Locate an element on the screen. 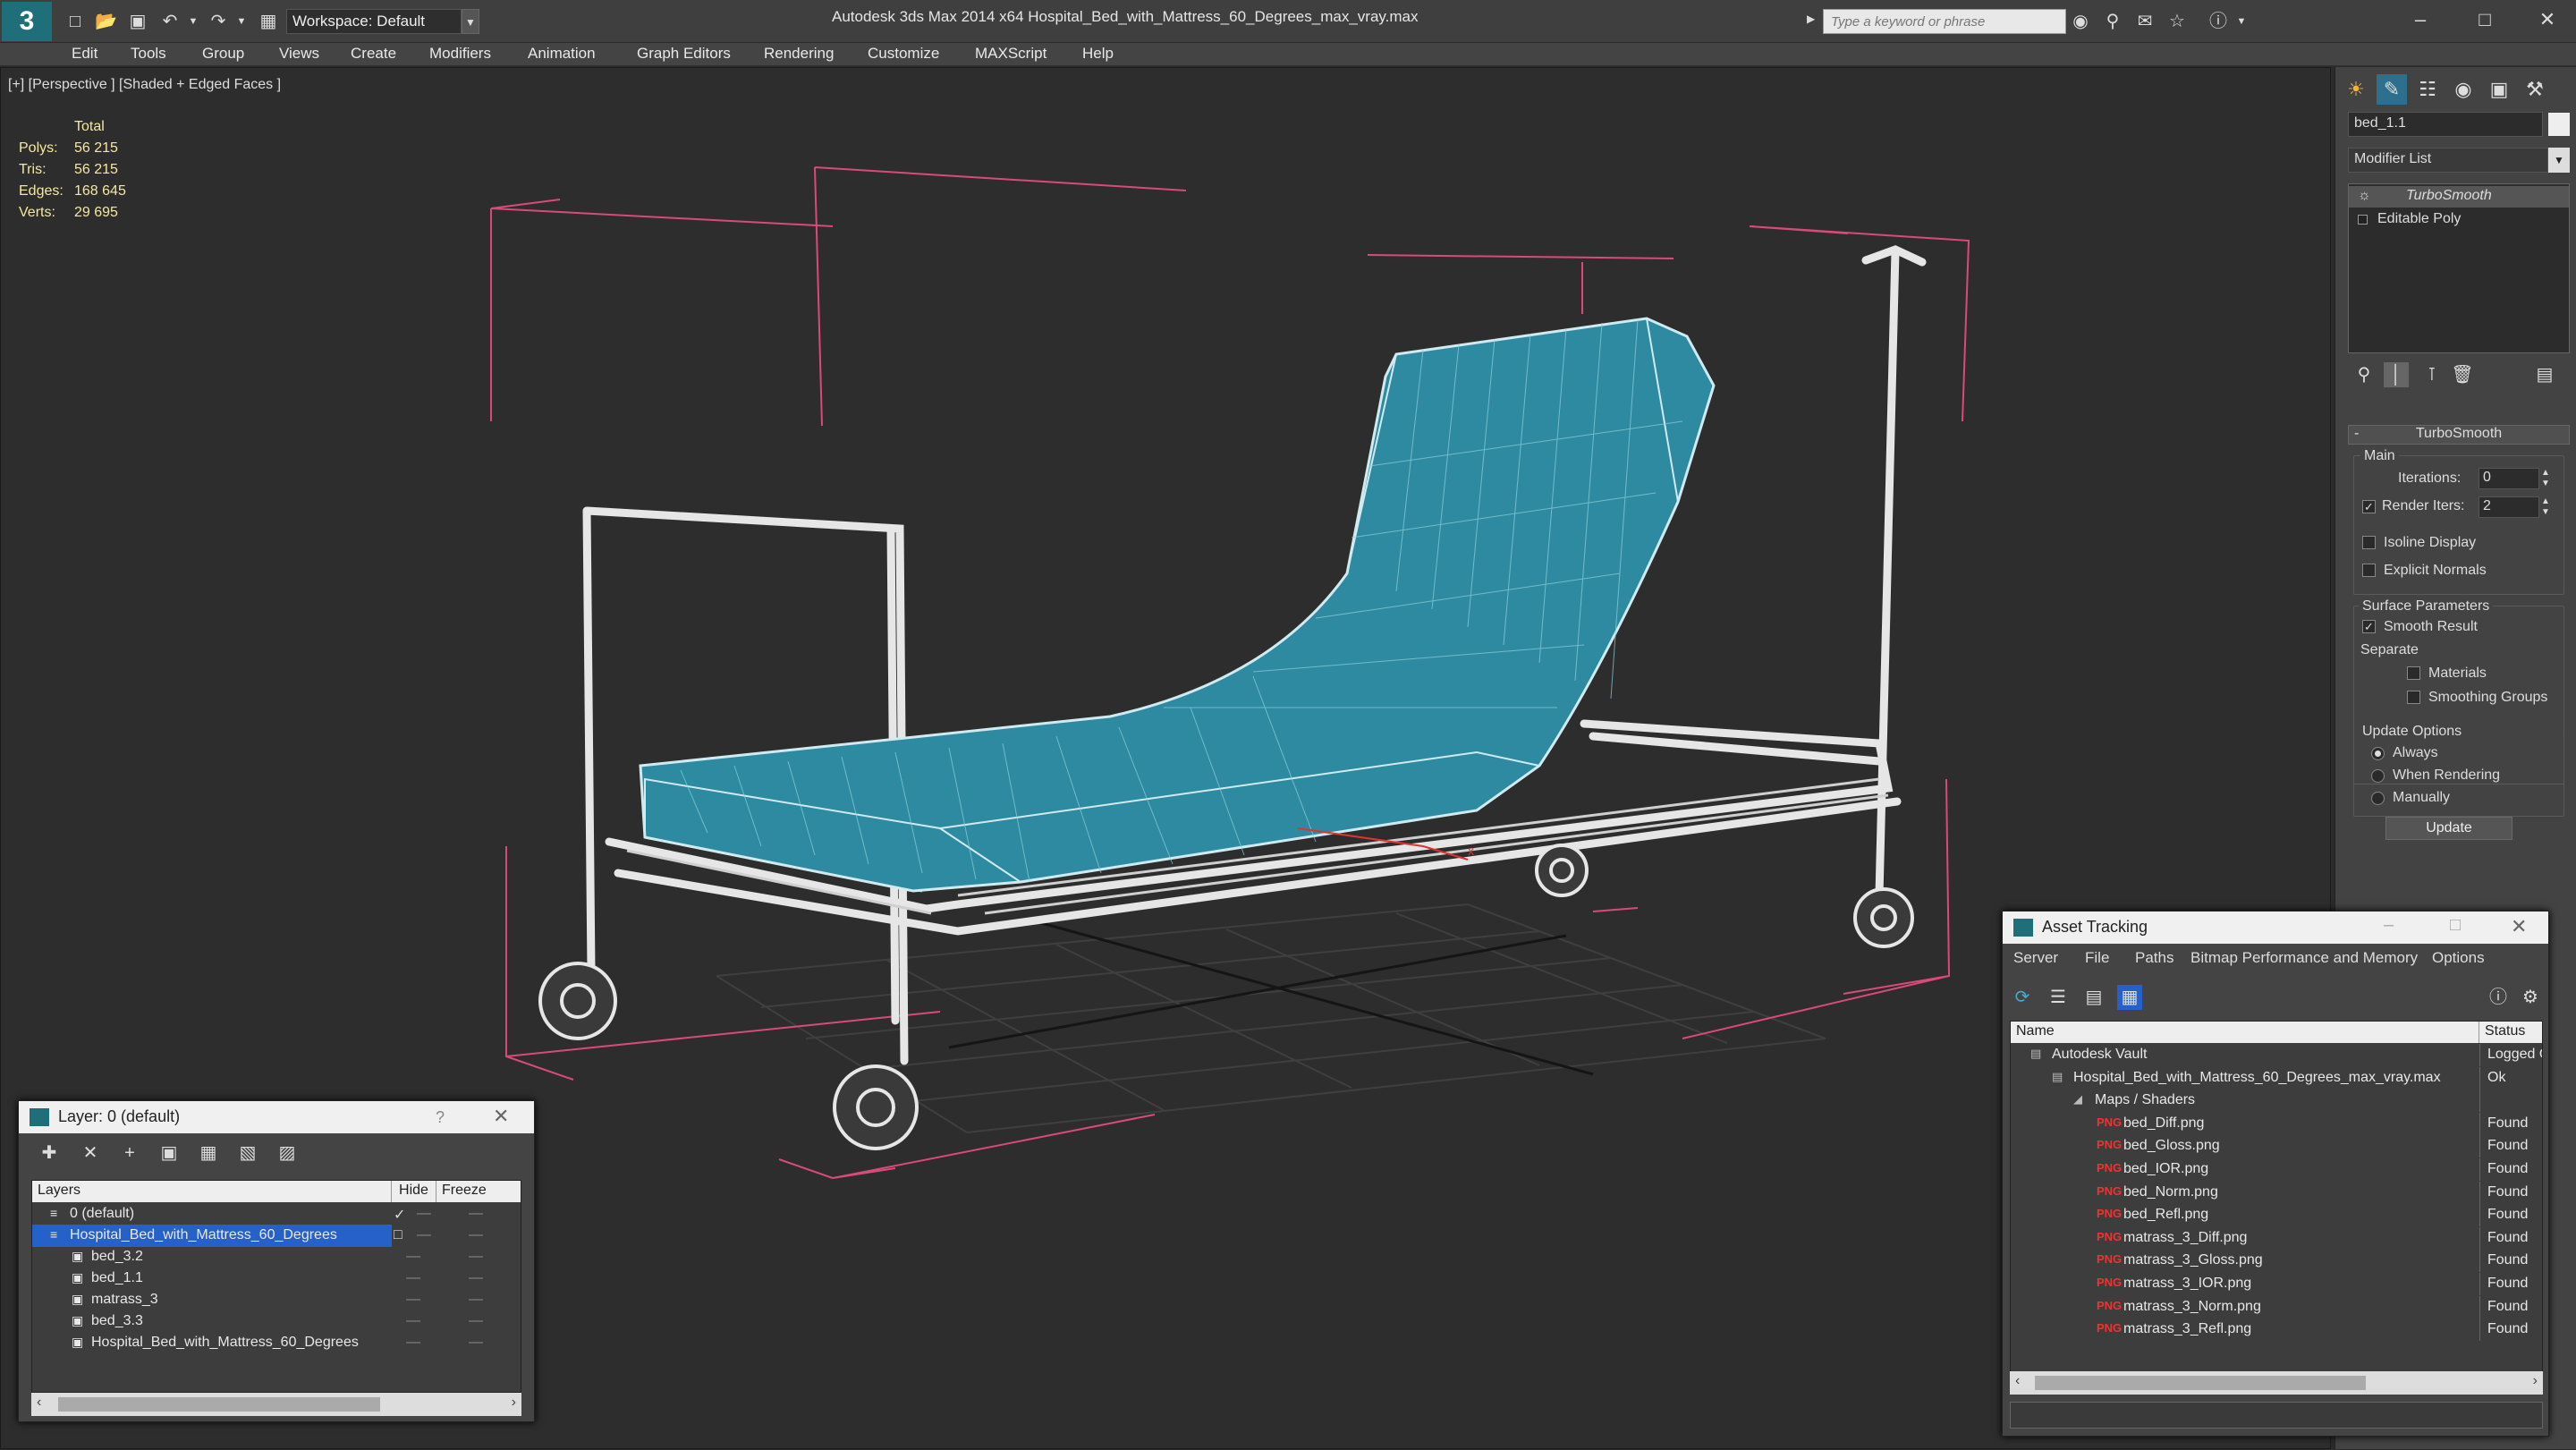 This screenshot has height=1450, width=2576. search-toggle-icon: ▶ is located at coordinates (1811, 19).